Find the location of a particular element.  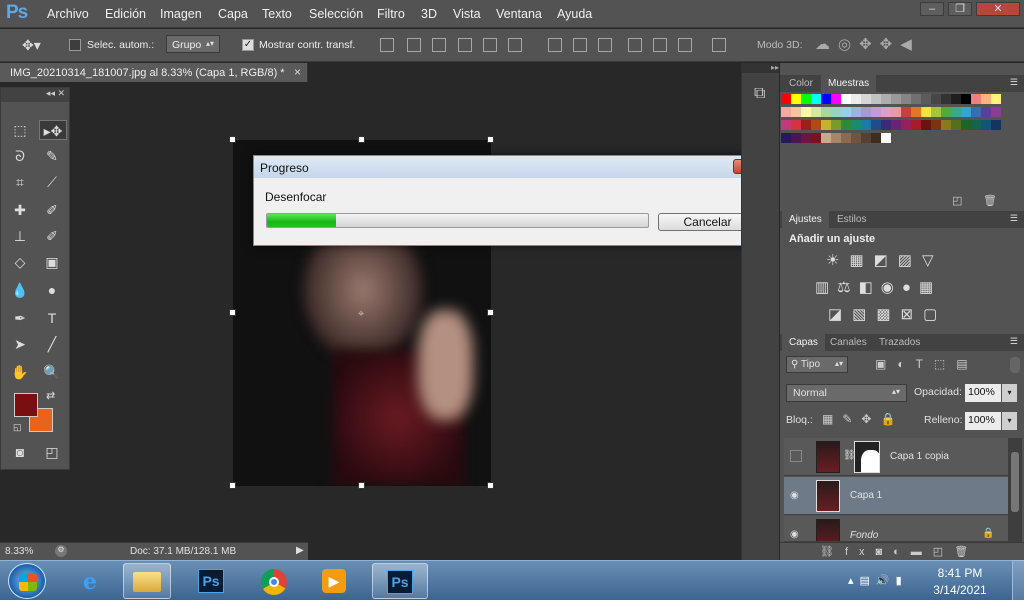

auto-select-checkbox is located at coordinates (75, 45).